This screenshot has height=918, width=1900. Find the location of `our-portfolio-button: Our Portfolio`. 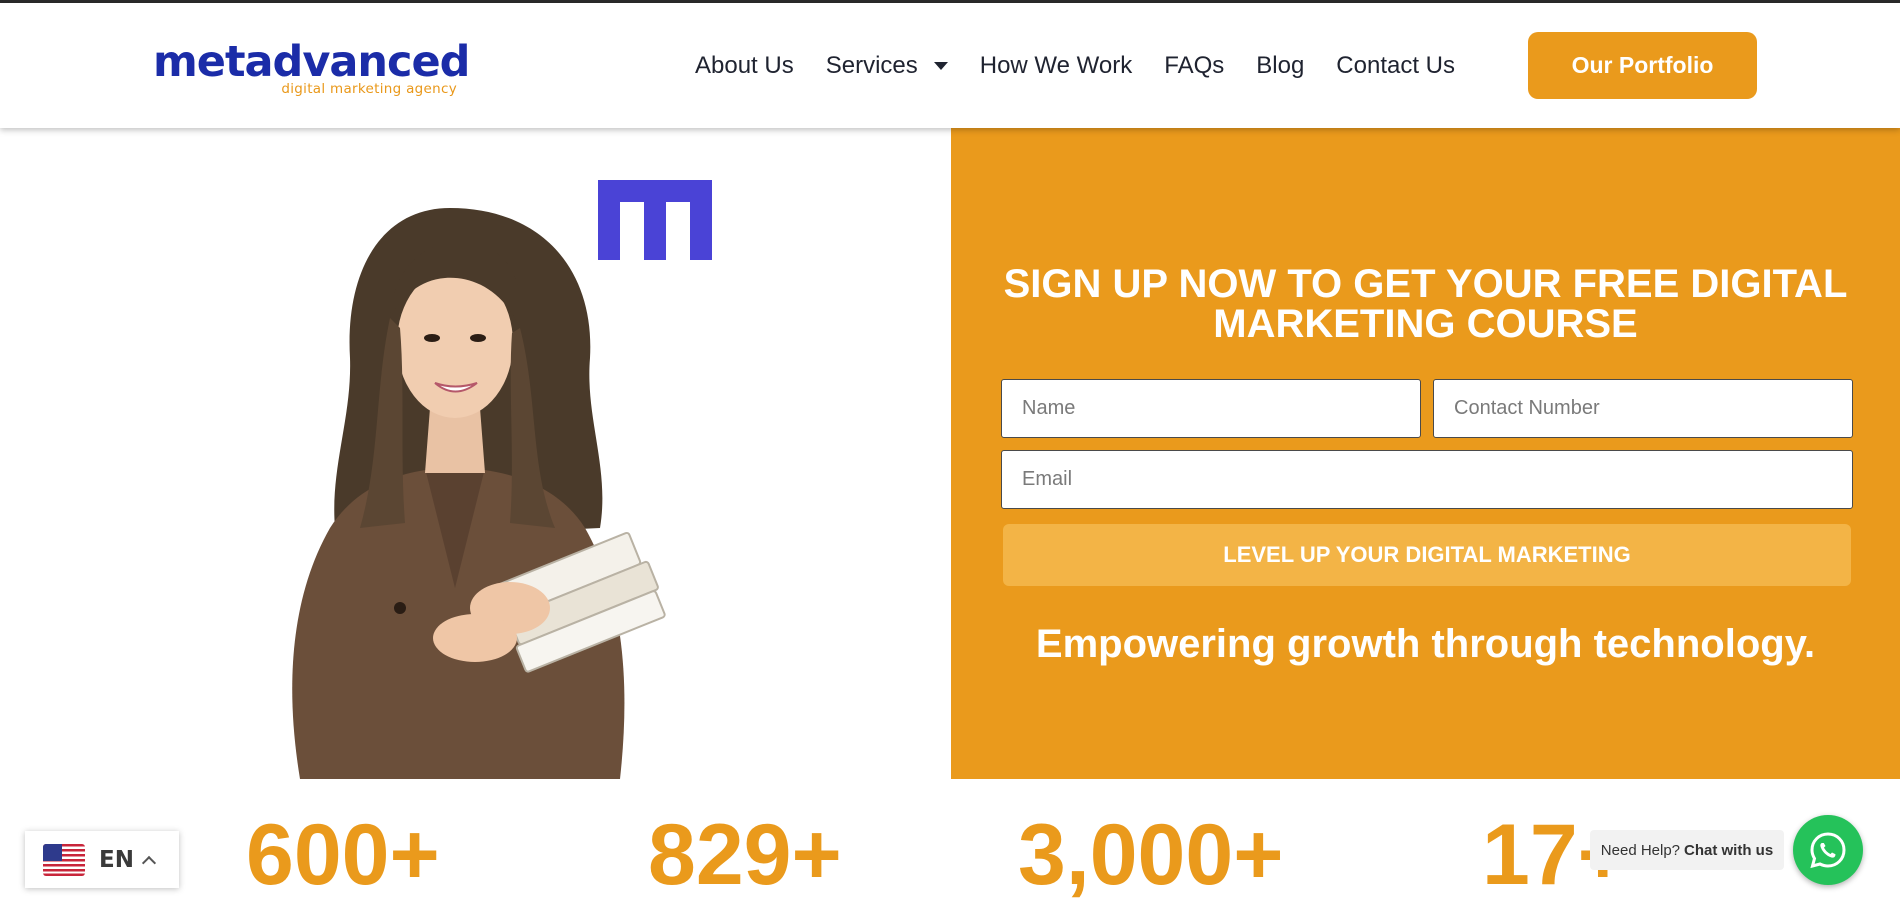

our-portfolio-button: Our Portfolio is located at coordinates (1642, 65).